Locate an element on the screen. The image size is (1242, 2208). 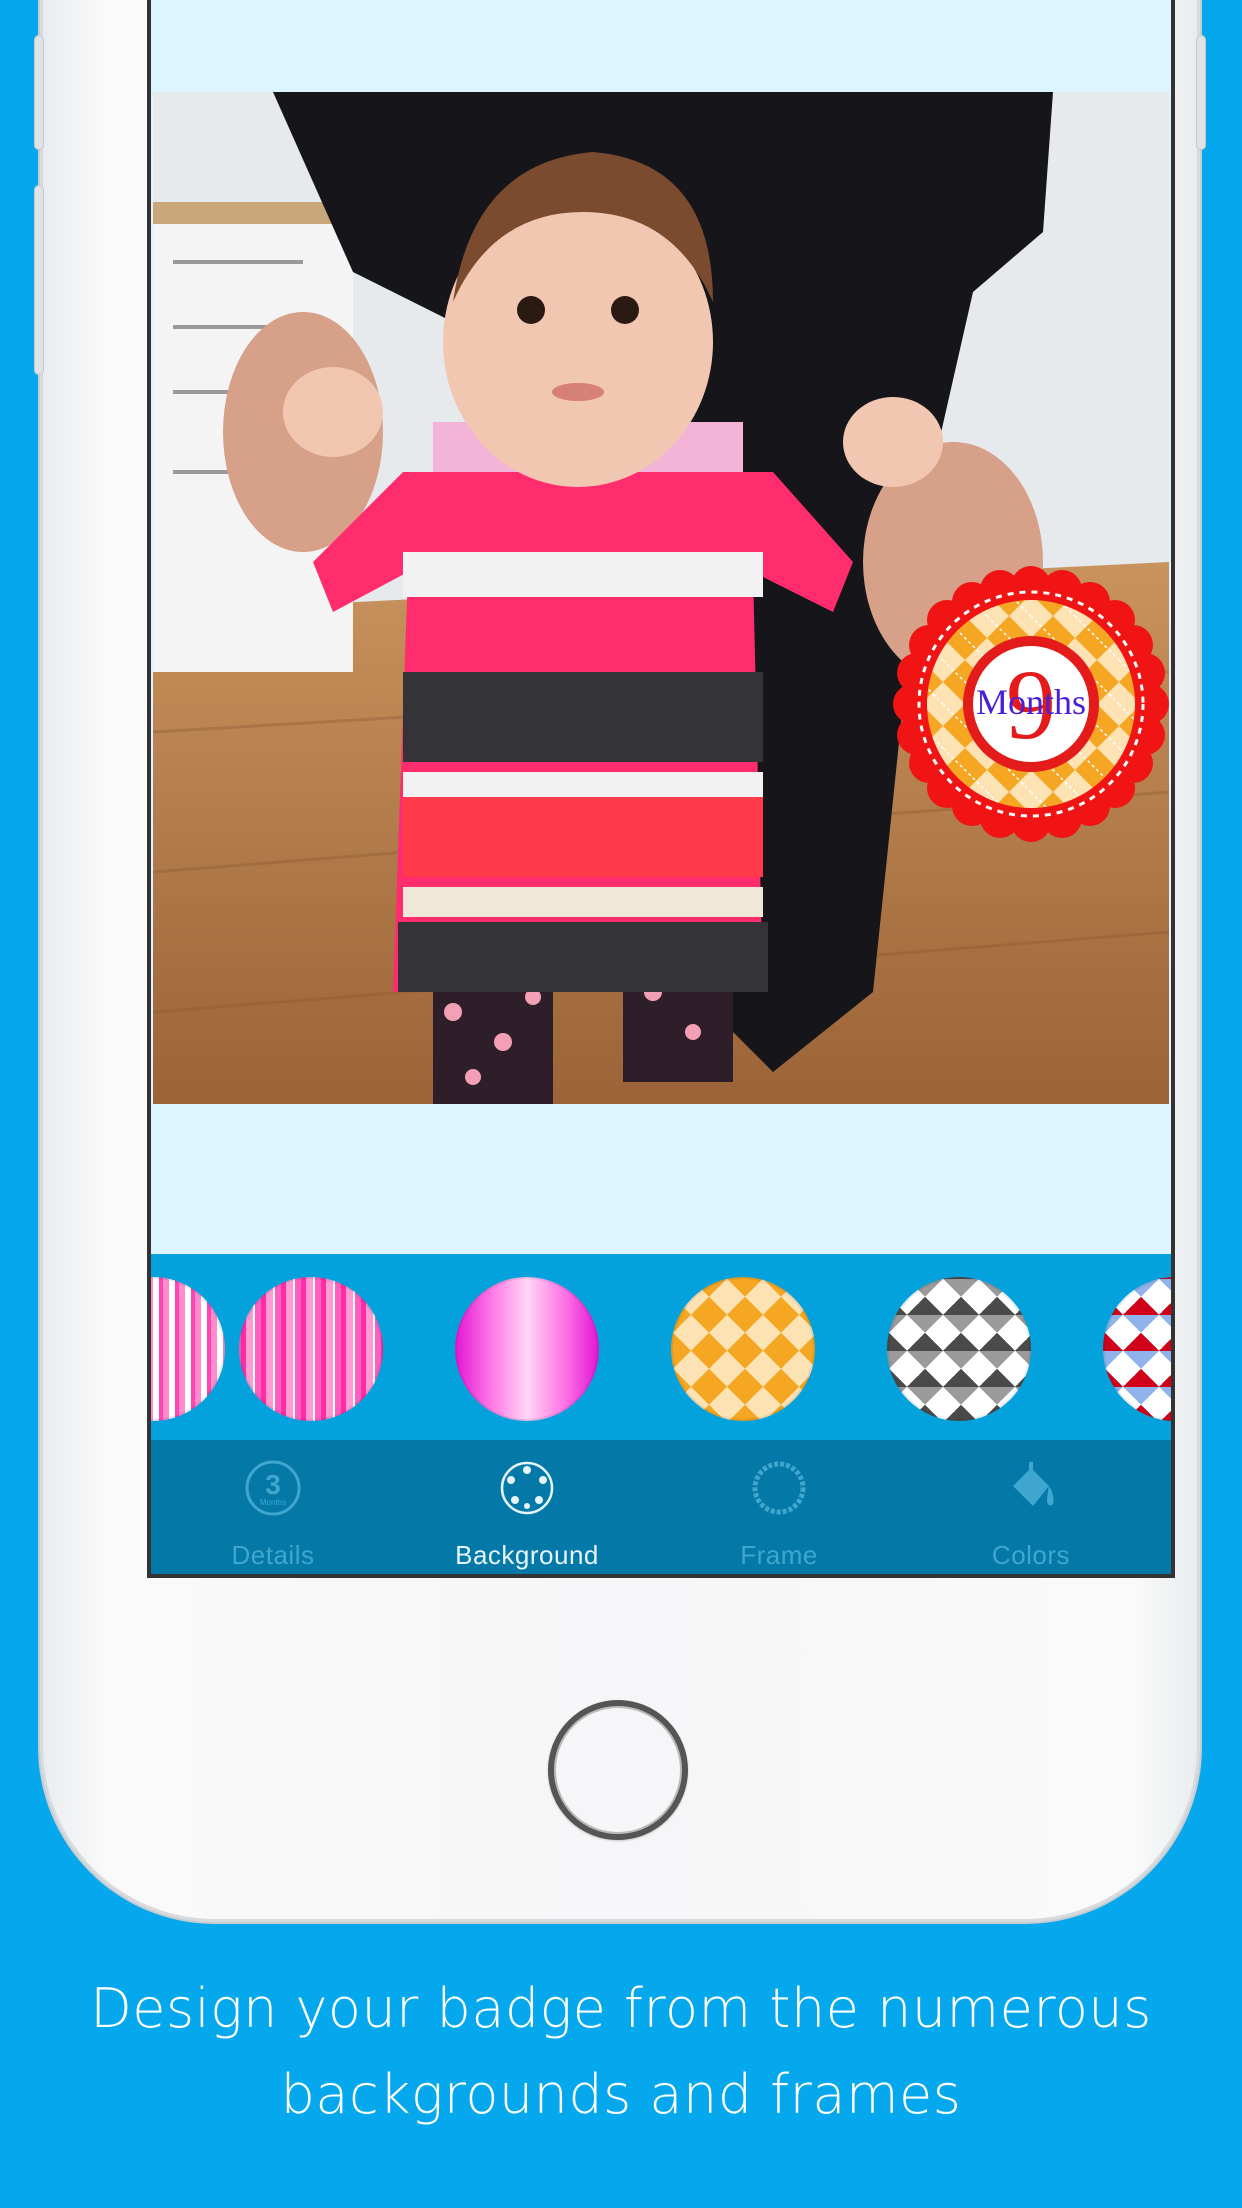
tab-details: 3 Months Details is located at coordinates (273, 1507).